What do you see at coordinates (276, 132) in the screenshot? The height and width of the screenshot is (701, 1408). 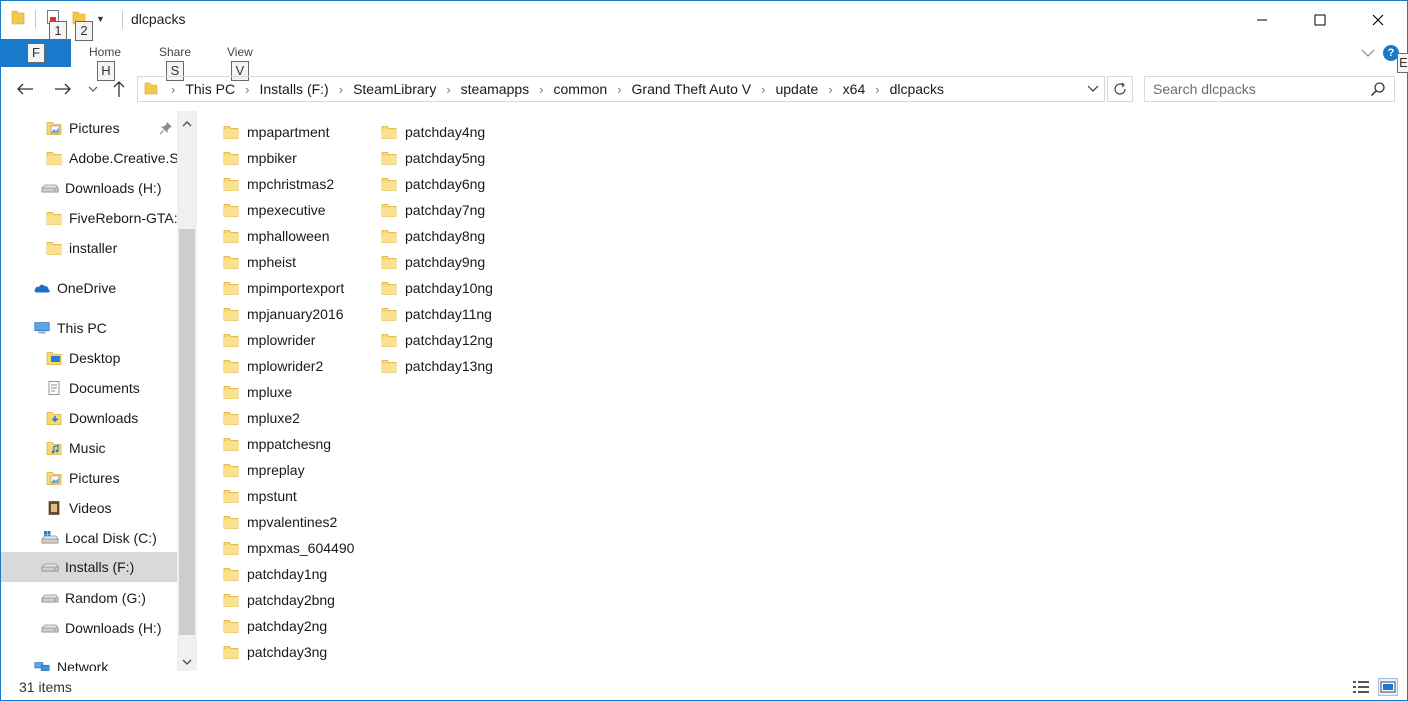 I see `folder-item: mpapartment` at bounding box center [276, 132].